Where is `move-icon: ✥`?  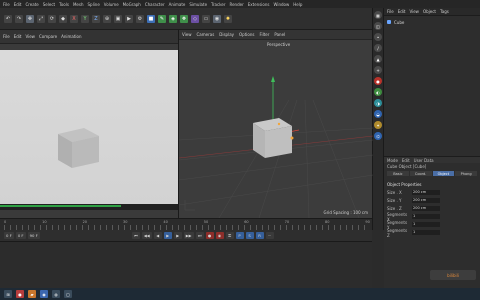 move-icon: ✥ is located at coordinates (30, 18).